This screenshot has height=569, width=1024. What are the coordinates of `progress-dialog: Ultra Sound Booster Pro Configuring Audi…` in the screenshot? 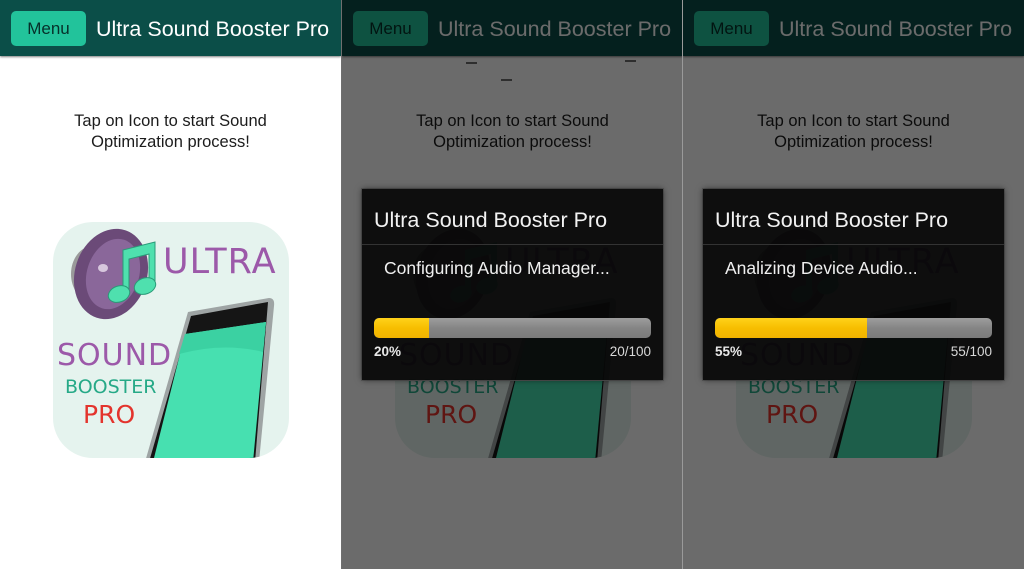 It's located at (512, 284).